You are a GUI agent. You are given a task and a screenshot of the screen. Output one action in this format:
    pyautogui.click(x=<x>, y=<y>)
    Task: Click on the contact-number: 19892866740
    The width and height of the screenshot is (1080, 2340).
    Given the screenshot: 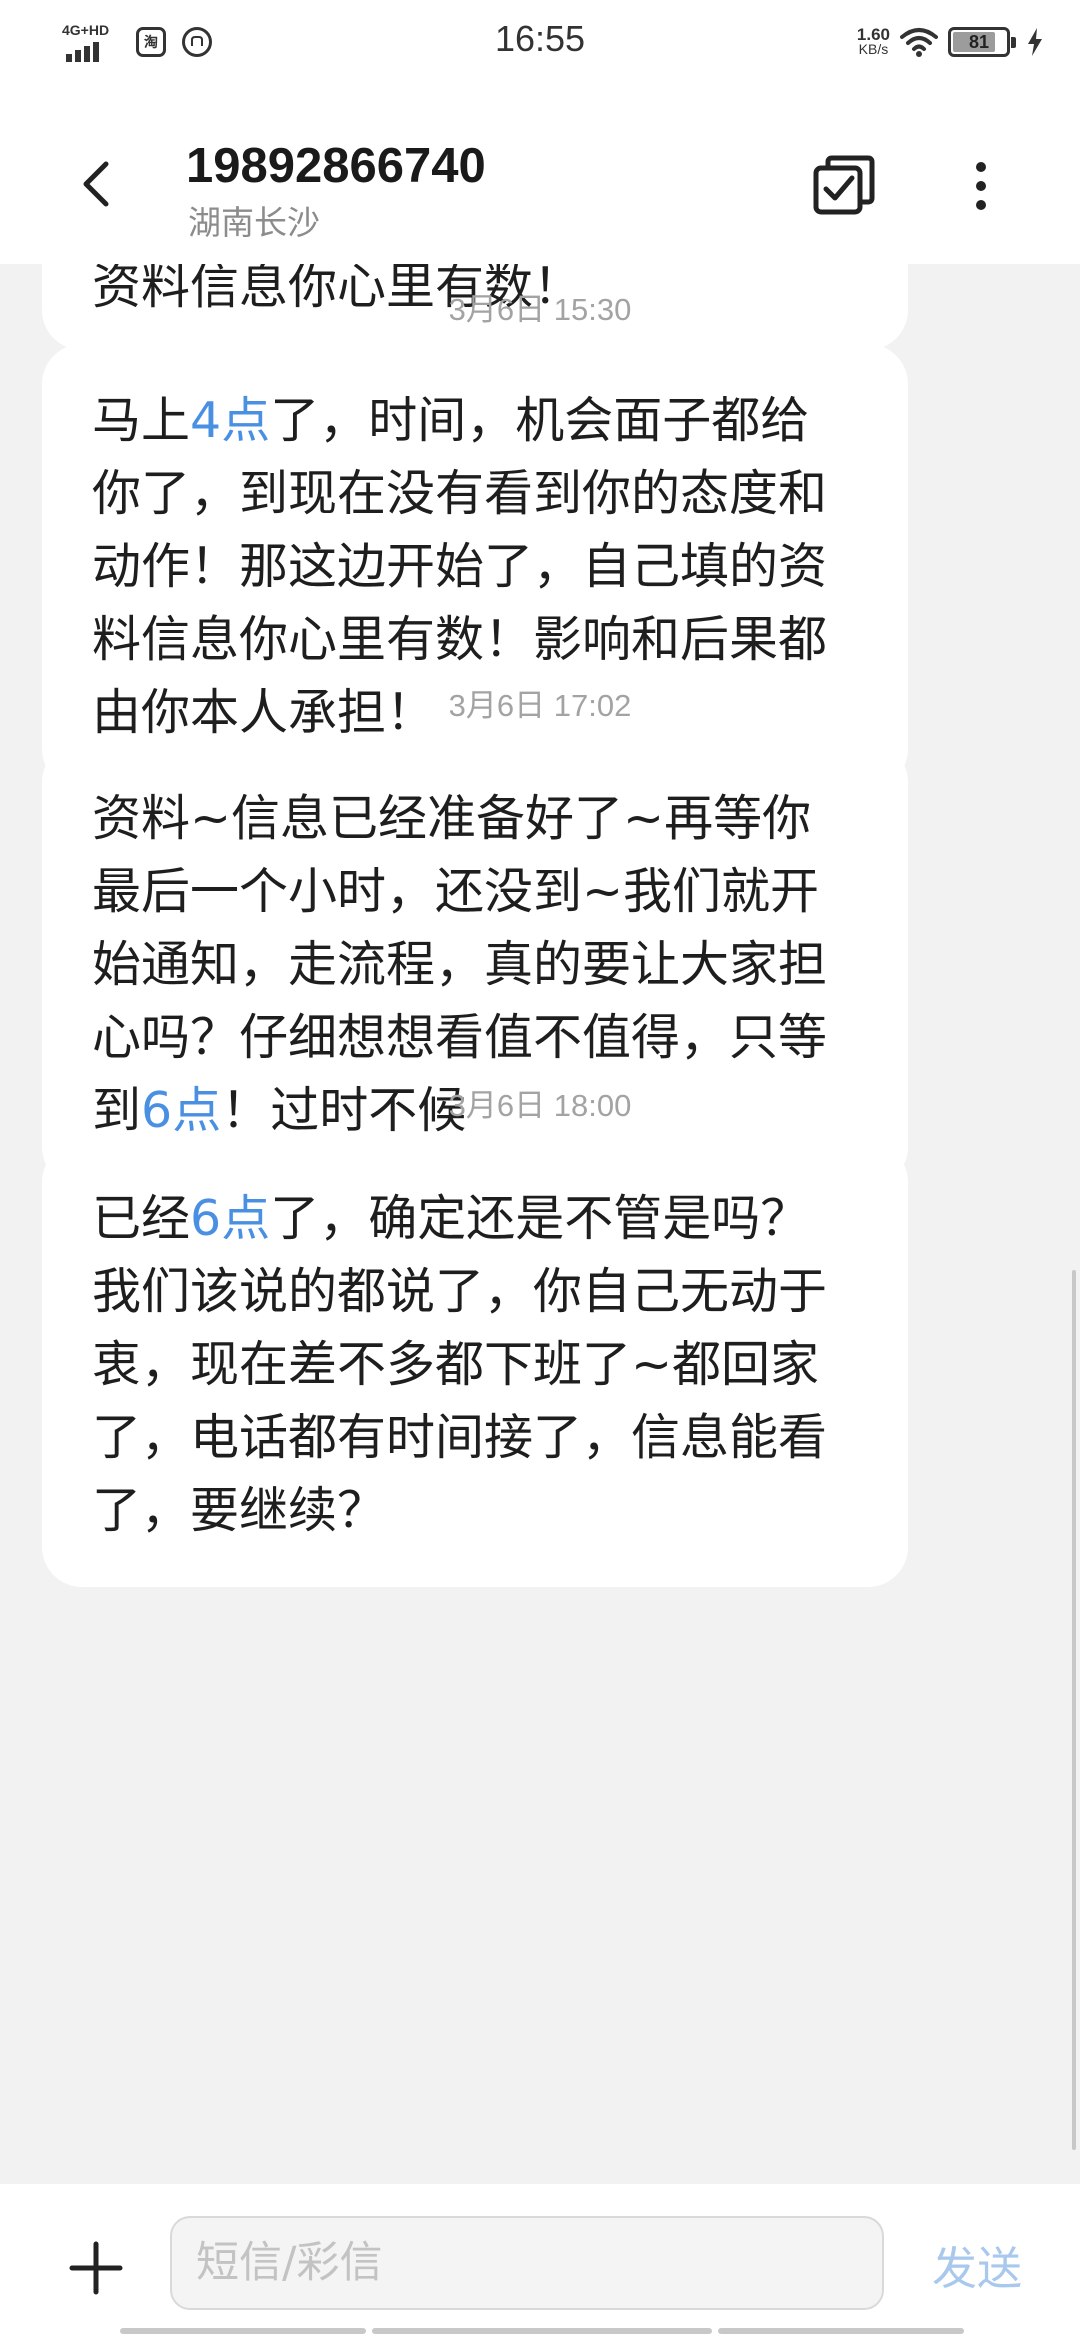 What is the action you would take?
    pyautogui.click(x=336, y=166)
    